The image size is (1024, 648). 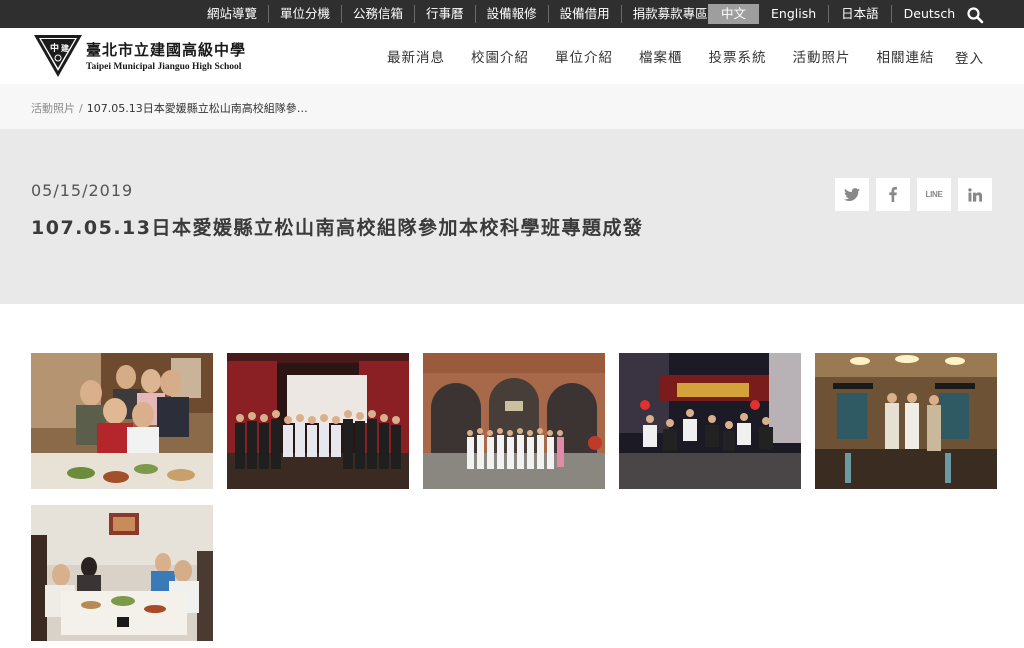 I want to click on nav-files: 檔案櫃, so click(x=661, y=56).